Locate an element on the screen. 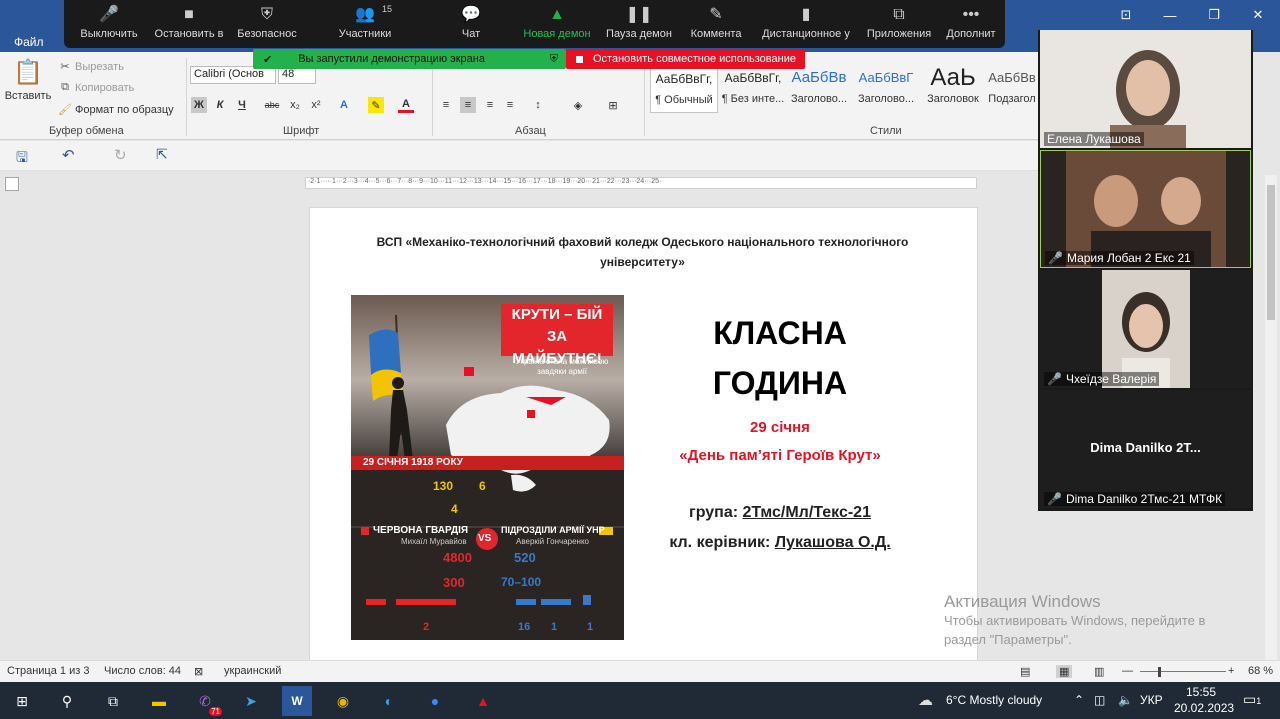  undo-icon: ↶ is located at coordinates (68, 155).